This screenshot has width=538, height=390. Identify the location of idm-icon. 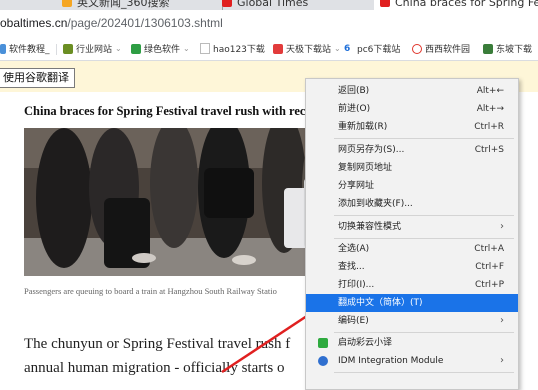
(323, 361).